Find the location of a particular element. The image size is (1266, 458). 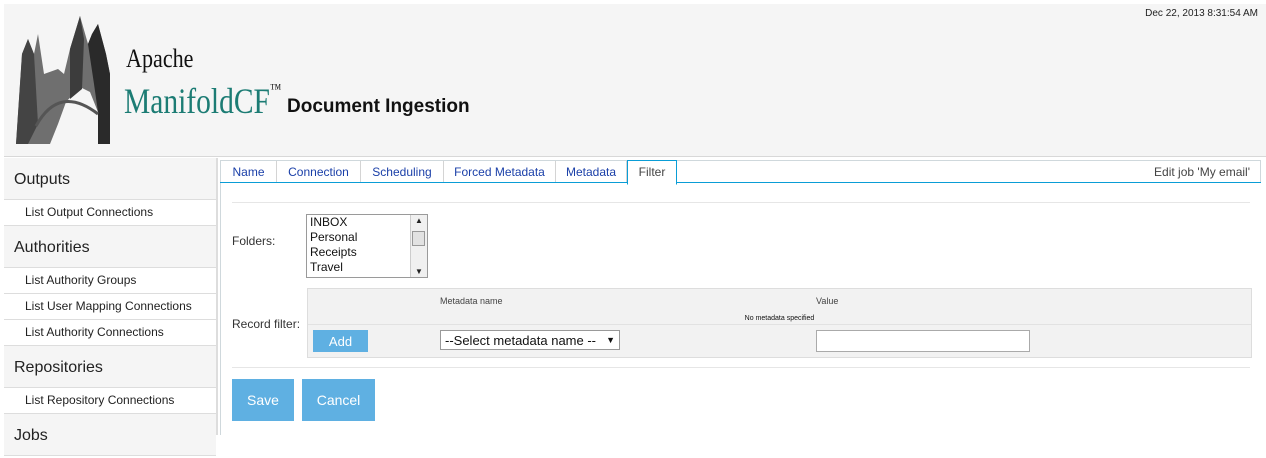

table-divider is located at coordinates (779, 324).